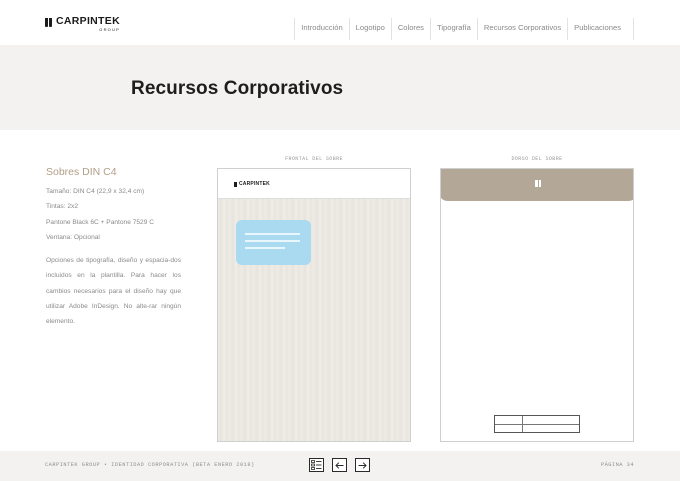 Image resolution: width=680 pixels, height=481 pixels. What do you see at coordinates (537, 159) in the screenshot?
I see `back-envelope-label: DORSO DEL SOBRE` at bounding box center [537, 159].